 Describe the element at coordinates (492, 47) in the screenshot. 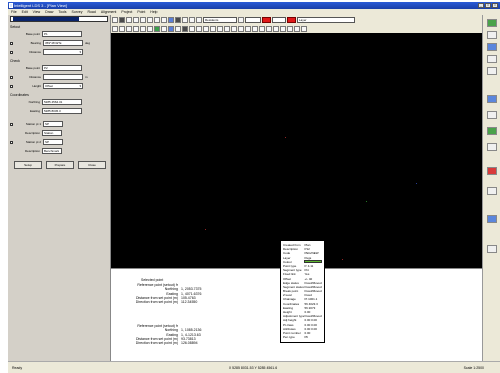

I see `view-top-icon` at that location.